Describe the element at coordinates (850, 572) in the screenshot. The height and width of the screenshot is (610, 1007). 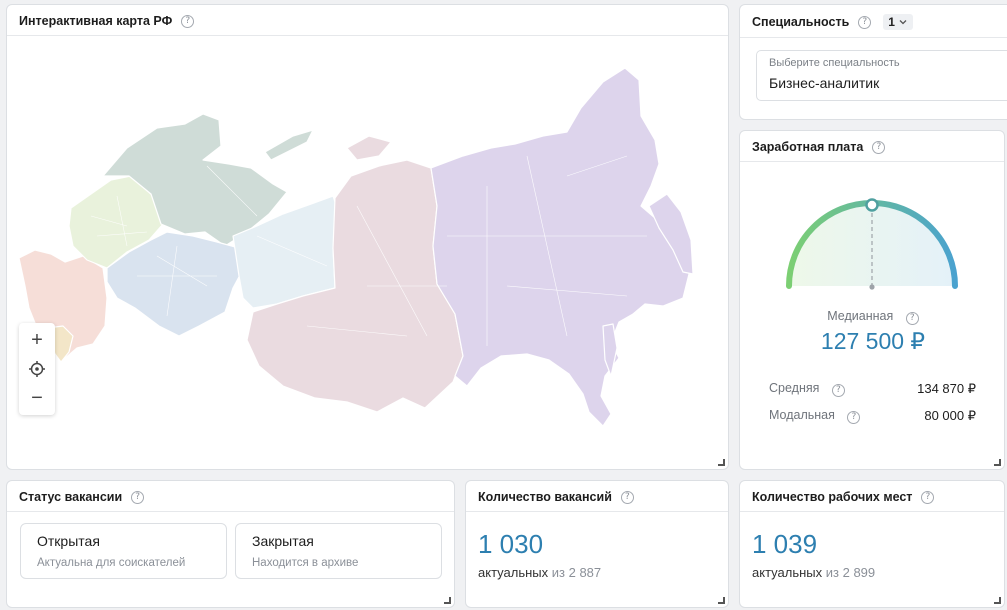
I see `workplaces-total: из 2 899` at that location.